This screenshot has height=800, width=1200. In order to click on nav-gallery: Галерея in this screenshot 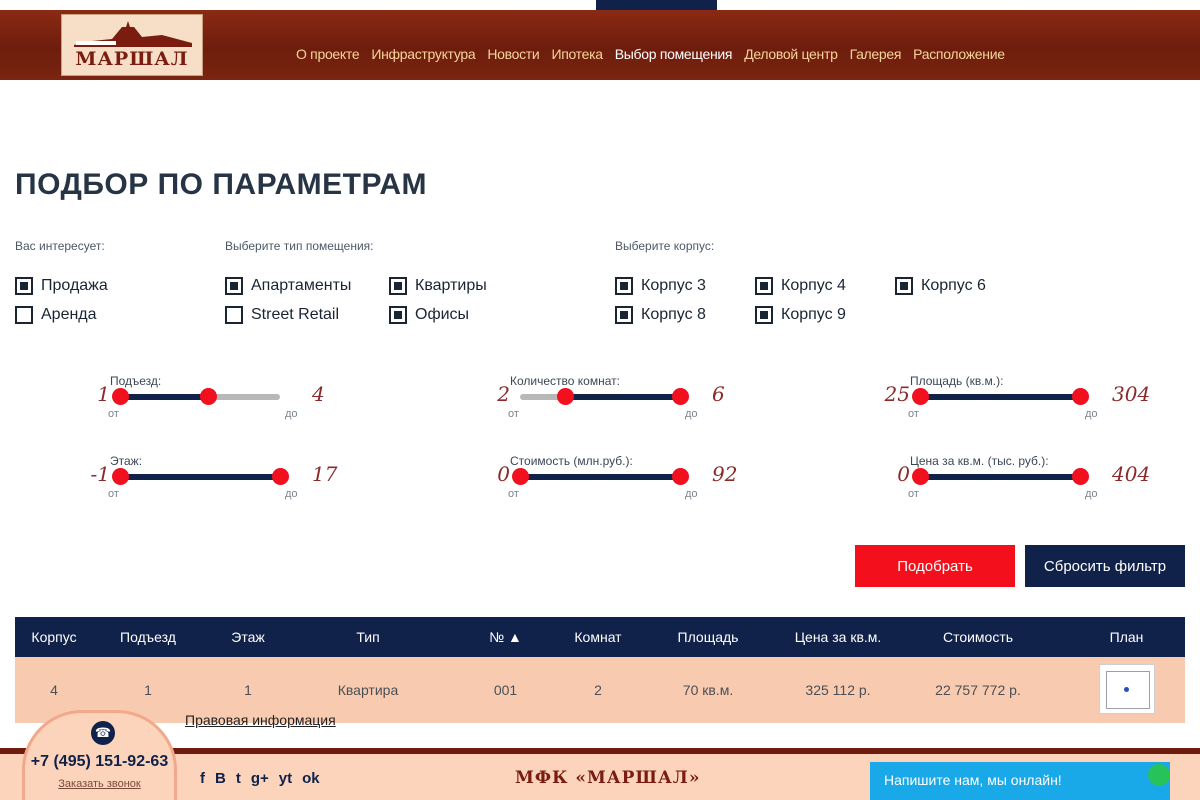, I will do `click(876, 54)`.